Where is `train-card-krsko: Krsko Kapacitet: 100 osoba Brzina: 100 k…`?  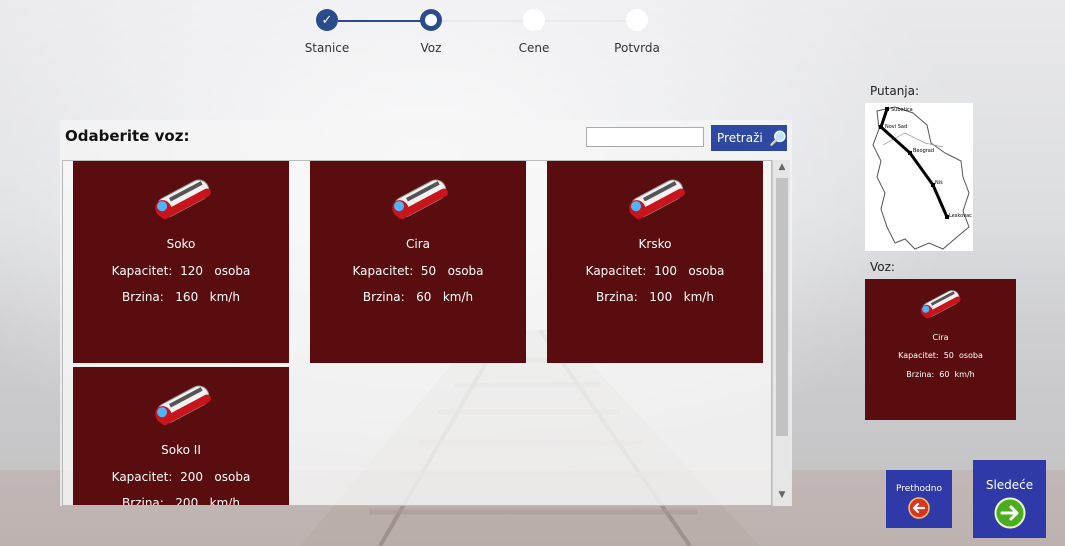
train-card-krsko: Krsko Kapacitet: 100 osoba Brzina: 100 k… is located at coordinates (655, 262).